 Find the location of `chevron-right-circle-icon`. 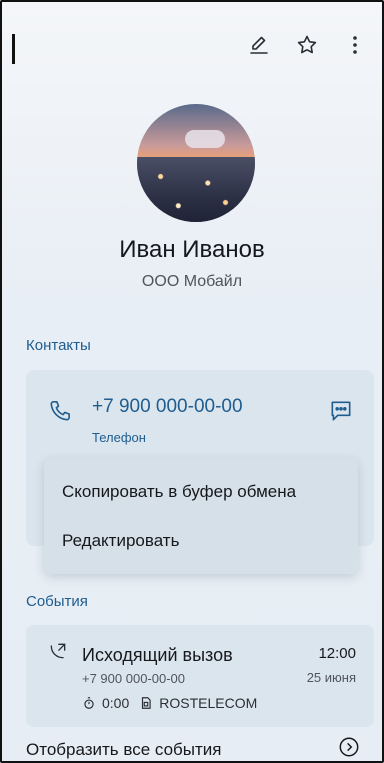

chevron-right-circle-icon is located at coordinates (349, 748).